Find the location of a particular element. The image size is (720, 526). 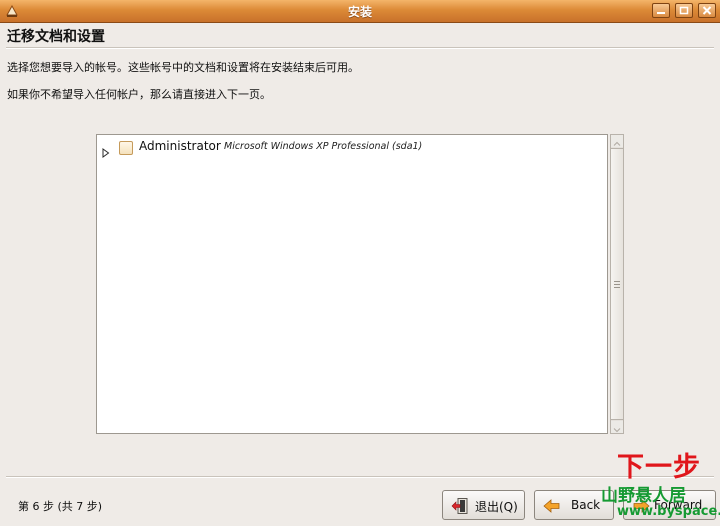

maximize-icon is located at coordinates (684, 10).